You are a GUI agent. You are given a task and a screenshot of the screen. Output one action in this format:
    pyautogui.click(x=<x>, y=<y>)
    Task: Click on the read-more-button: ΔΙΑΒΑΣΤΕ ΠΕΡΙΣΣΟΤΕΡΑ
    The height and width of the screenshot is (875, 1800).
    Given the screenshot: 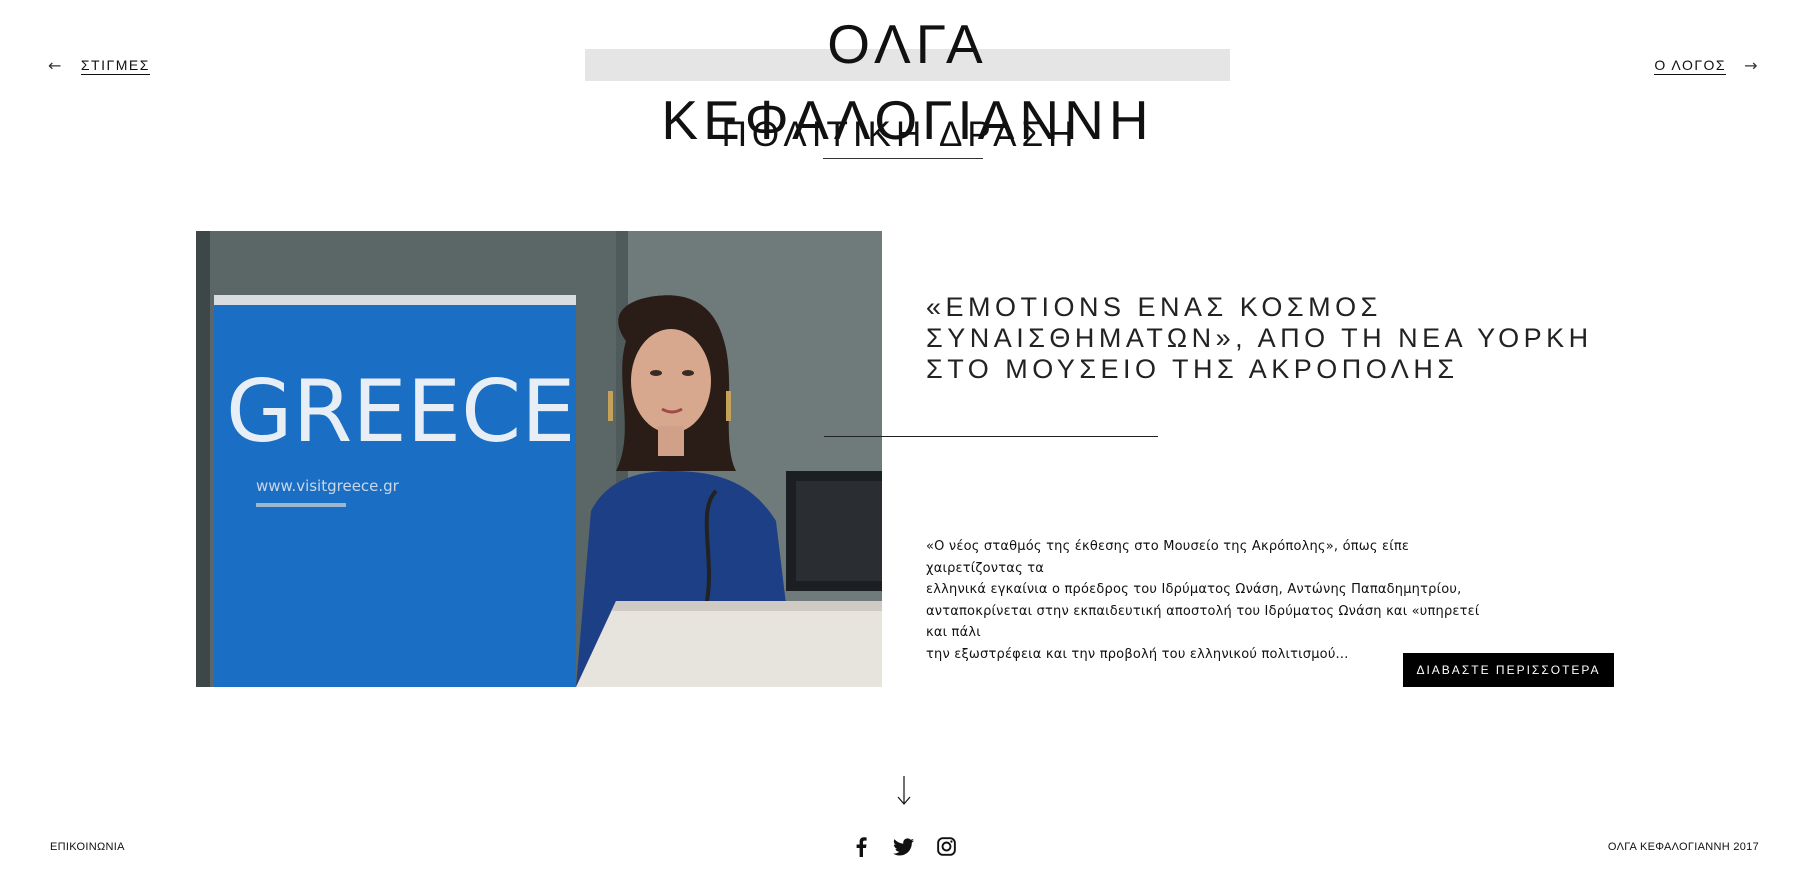 What is the action you would take?
    pyautogui.click(x=1508, y=670)
    